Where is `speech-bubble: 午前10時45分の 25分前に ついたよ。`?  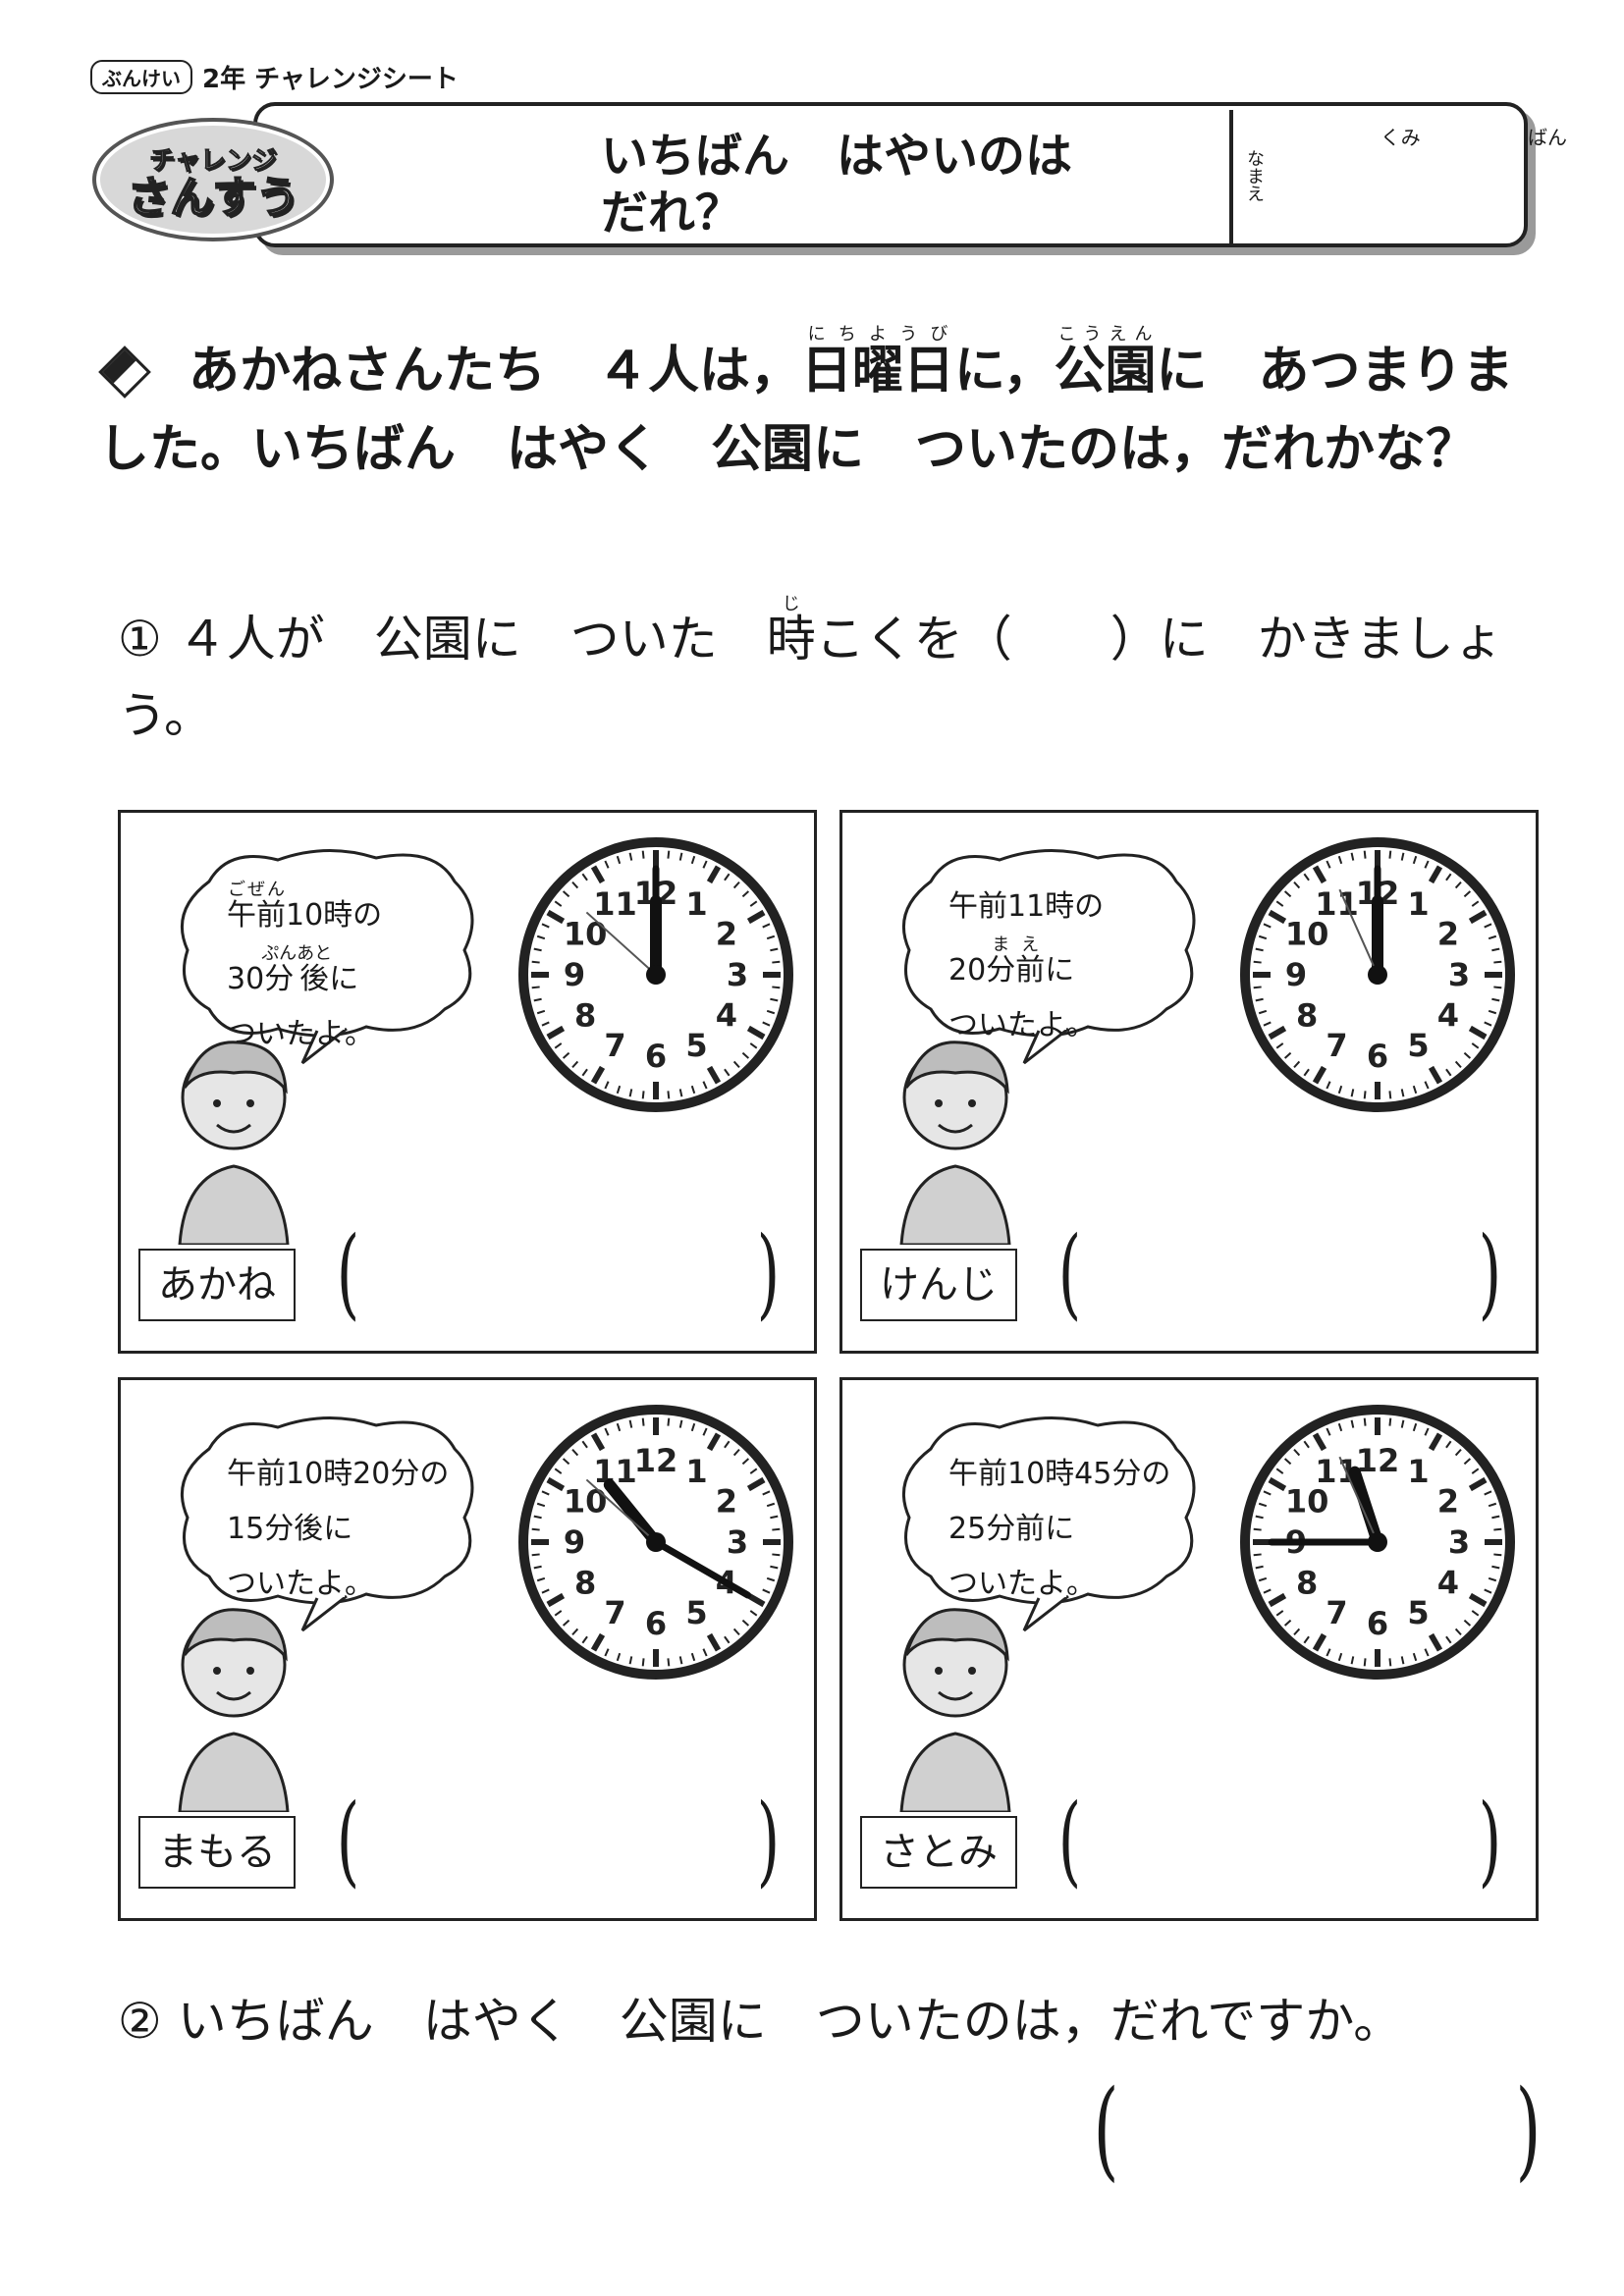
speech-bubble: 午前10時45分の 25分前に ついたよ。 is located at coordinates (1044, 1521).